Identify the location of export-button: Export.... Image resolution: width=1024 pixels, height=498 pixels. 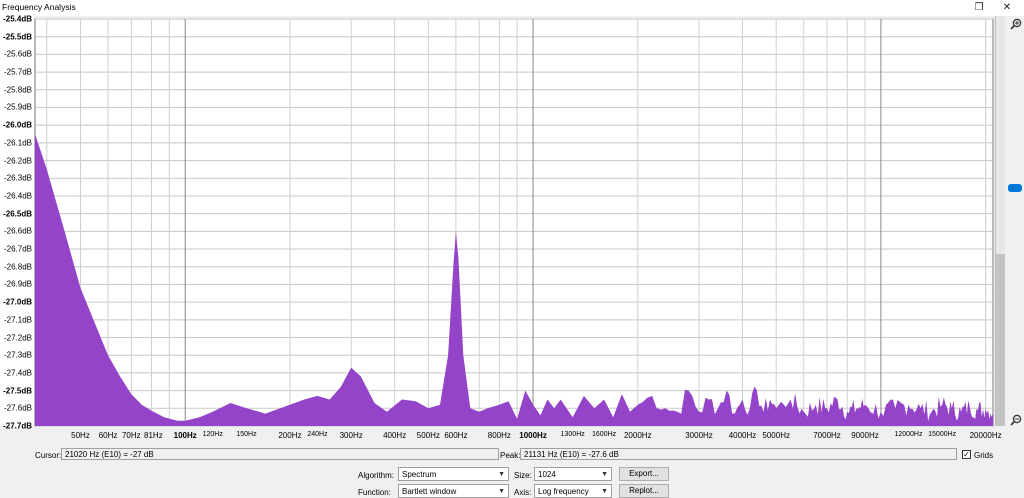
(644, 474).